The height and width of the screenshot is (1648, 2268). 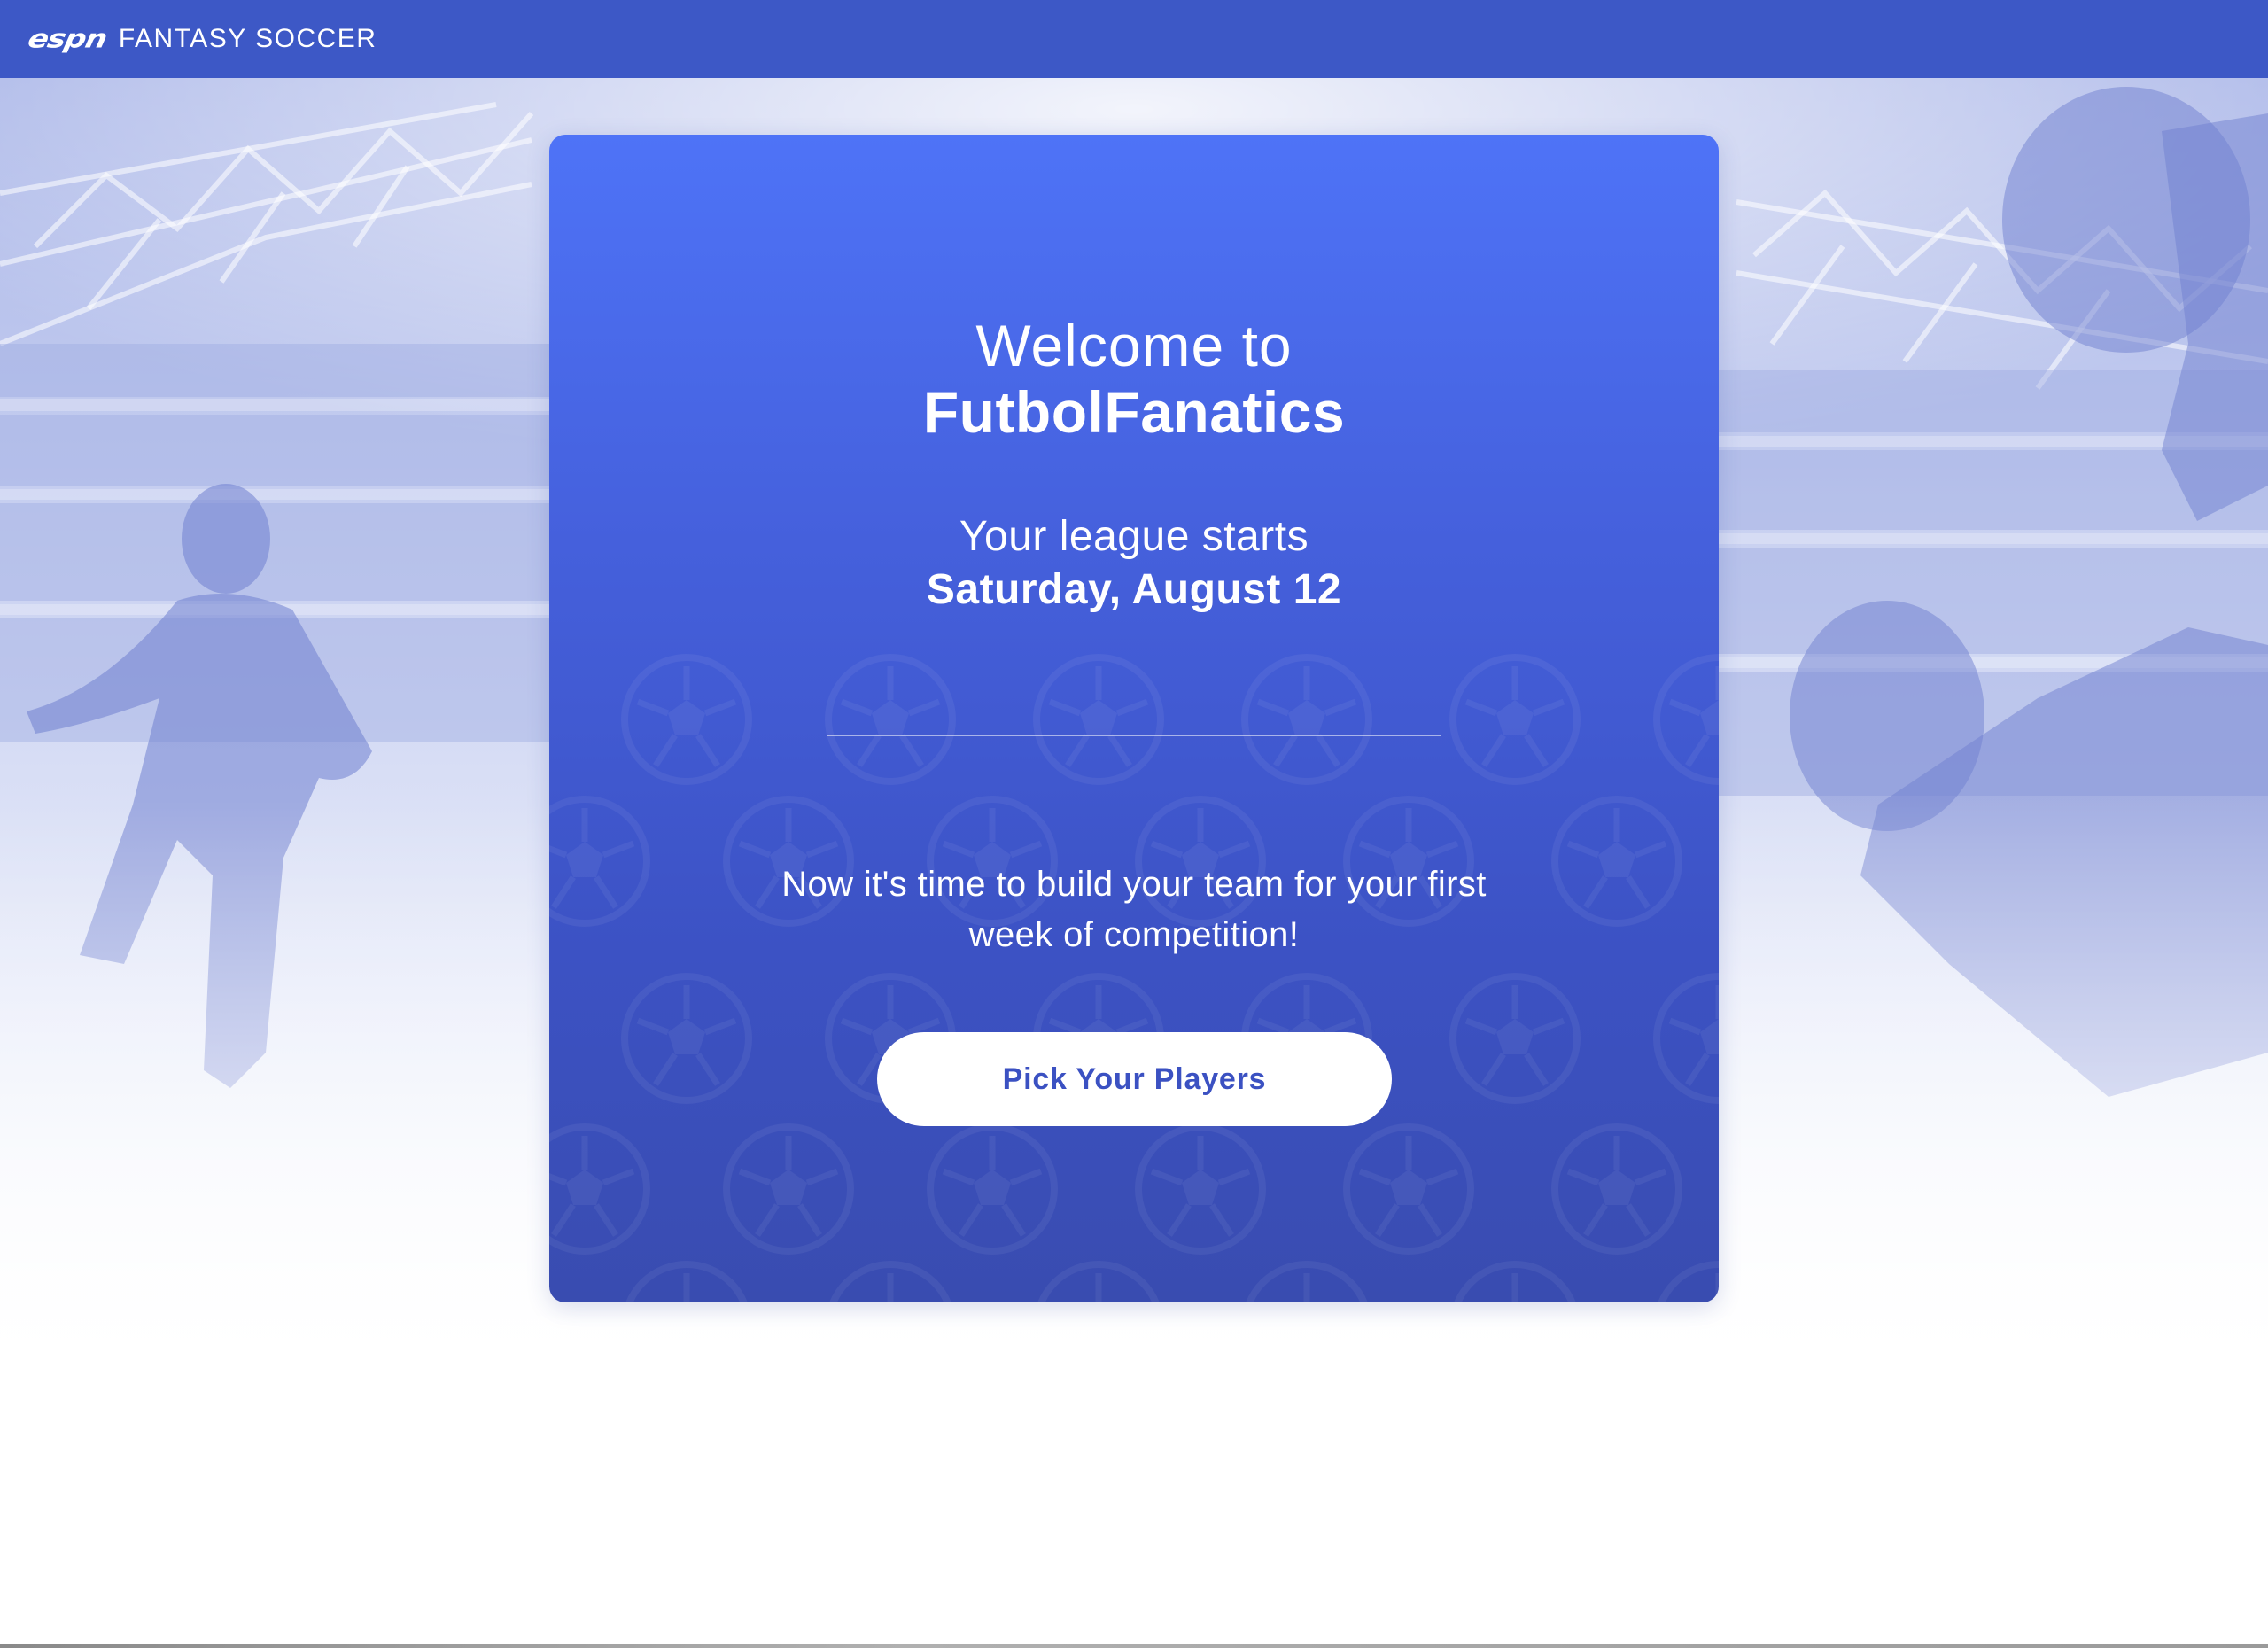 I want to click on welcome-heading: Welcome to, so click(x=1134, y=345).